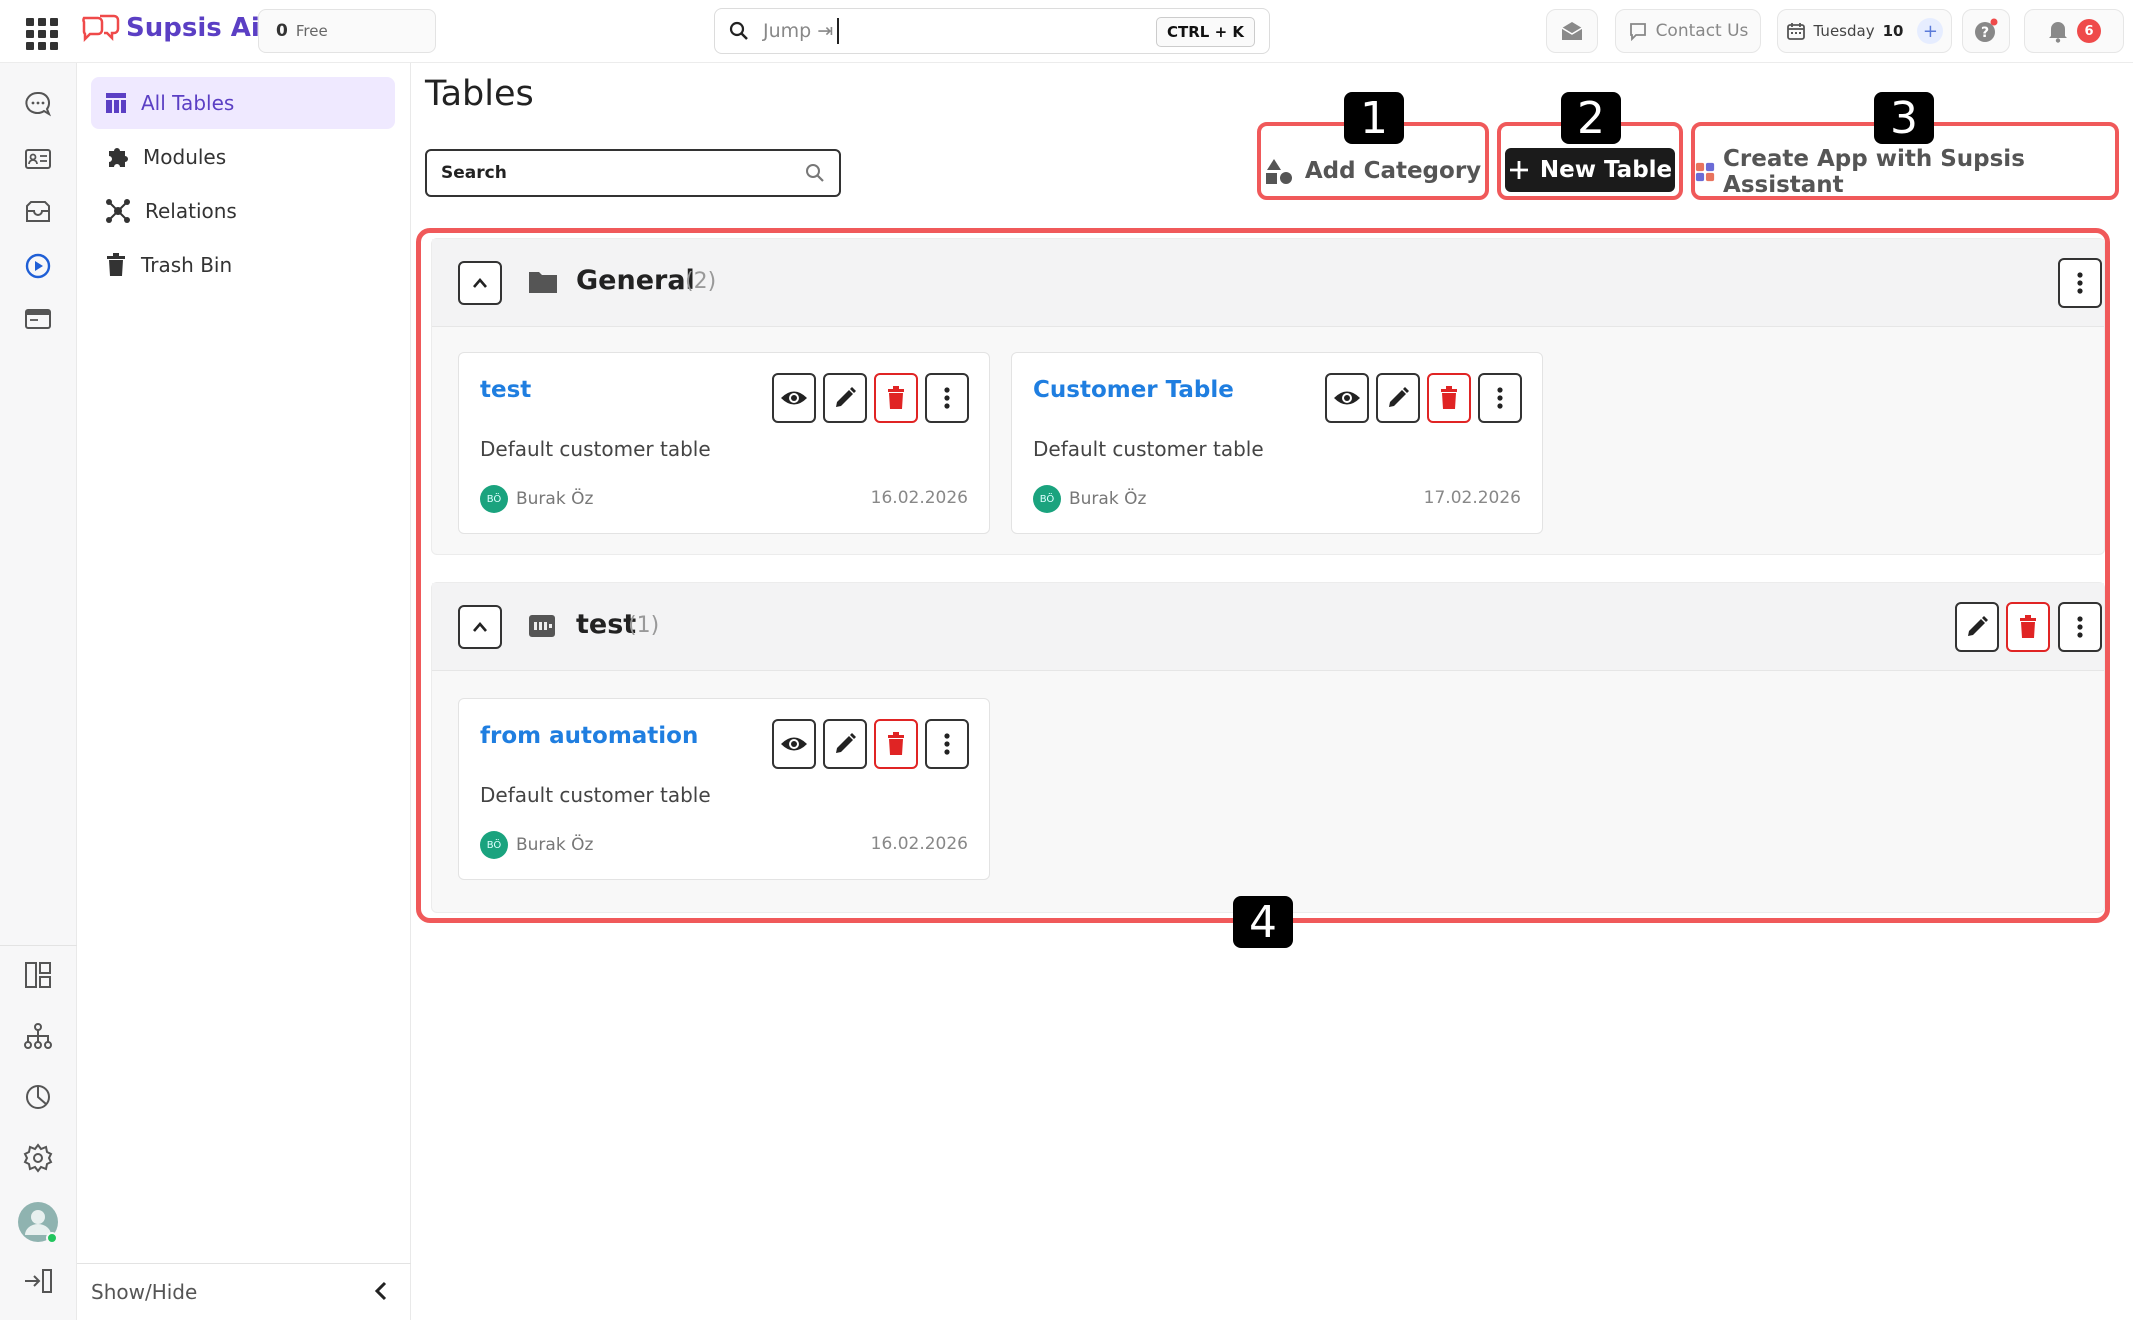  I want to click on sidebar-item-label: All Tables, so click(188, 103).